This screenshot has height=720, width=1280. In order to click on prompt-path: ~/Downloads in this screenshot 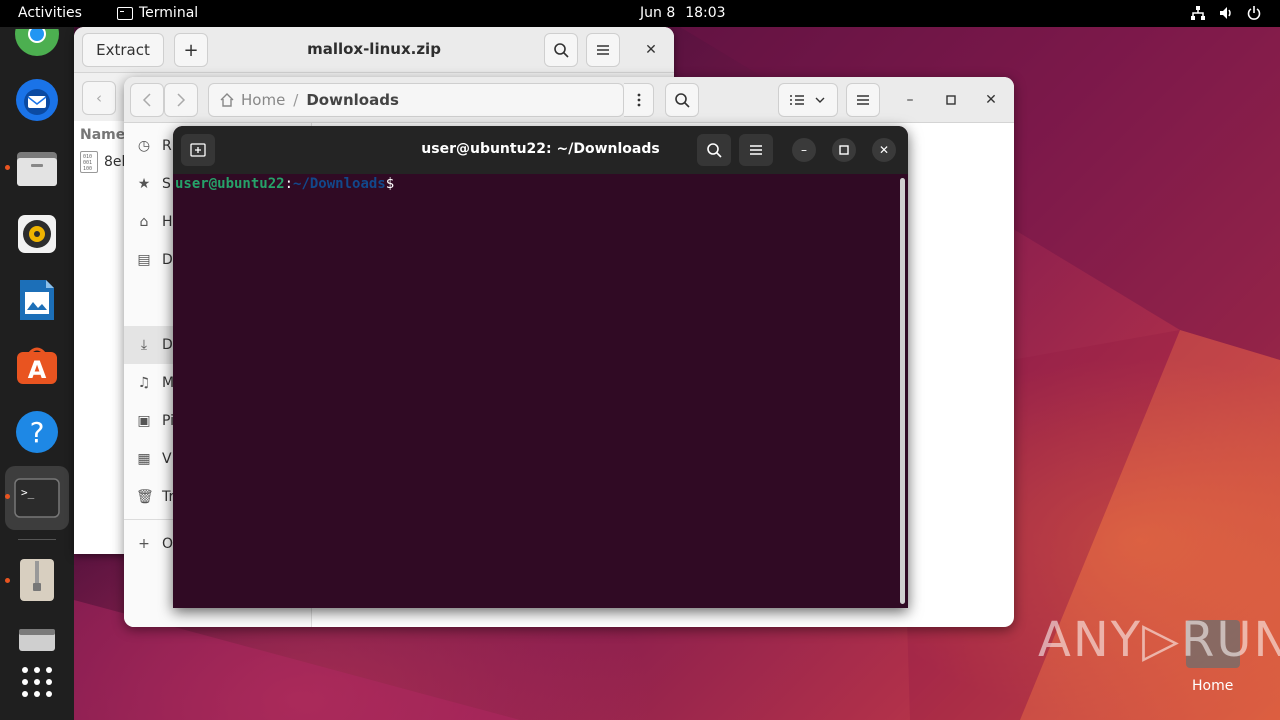, I will do `click(339, 184)`.